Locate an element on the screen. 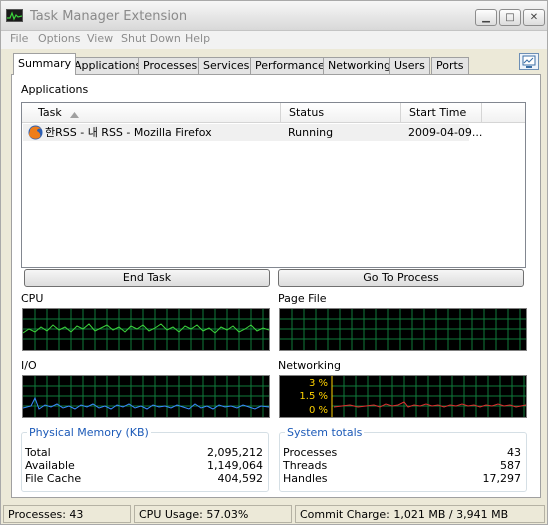 Image resolution: width=548 pixels, height=525 pixels. menu-file: File is located at coordinates (19, 38).